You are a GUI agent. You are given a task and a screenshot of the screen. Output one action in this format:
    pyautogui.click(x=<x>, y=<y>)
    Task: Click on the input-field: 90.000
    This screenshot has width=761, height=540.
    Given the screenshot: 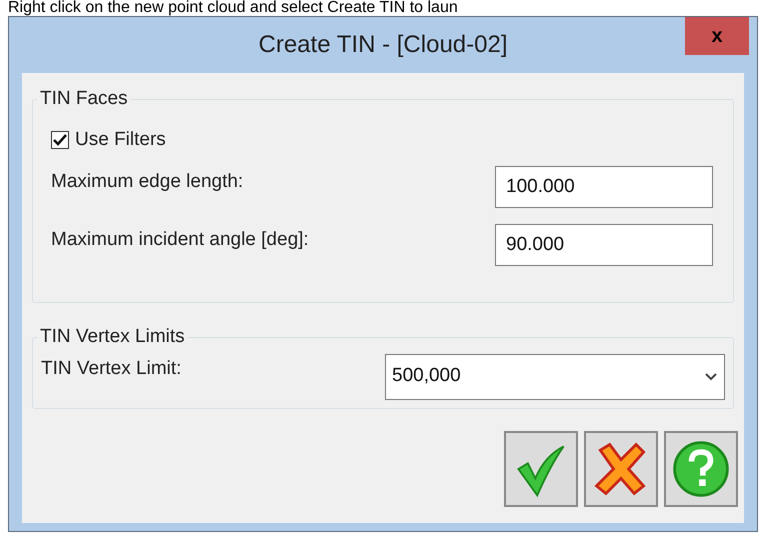 What is the action you would take?
    pyautogui.click(x=604, y=245)
    